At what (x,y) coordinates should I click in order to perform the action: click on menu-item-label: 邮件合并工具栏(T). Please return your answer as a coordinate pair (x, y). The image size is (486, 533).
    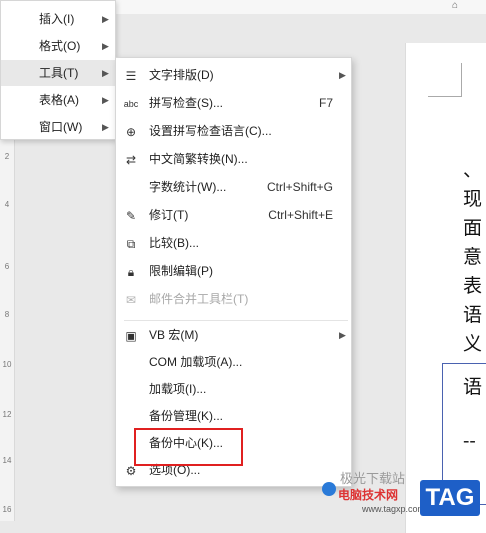
    Looking at the image, I should click on (199, 299).